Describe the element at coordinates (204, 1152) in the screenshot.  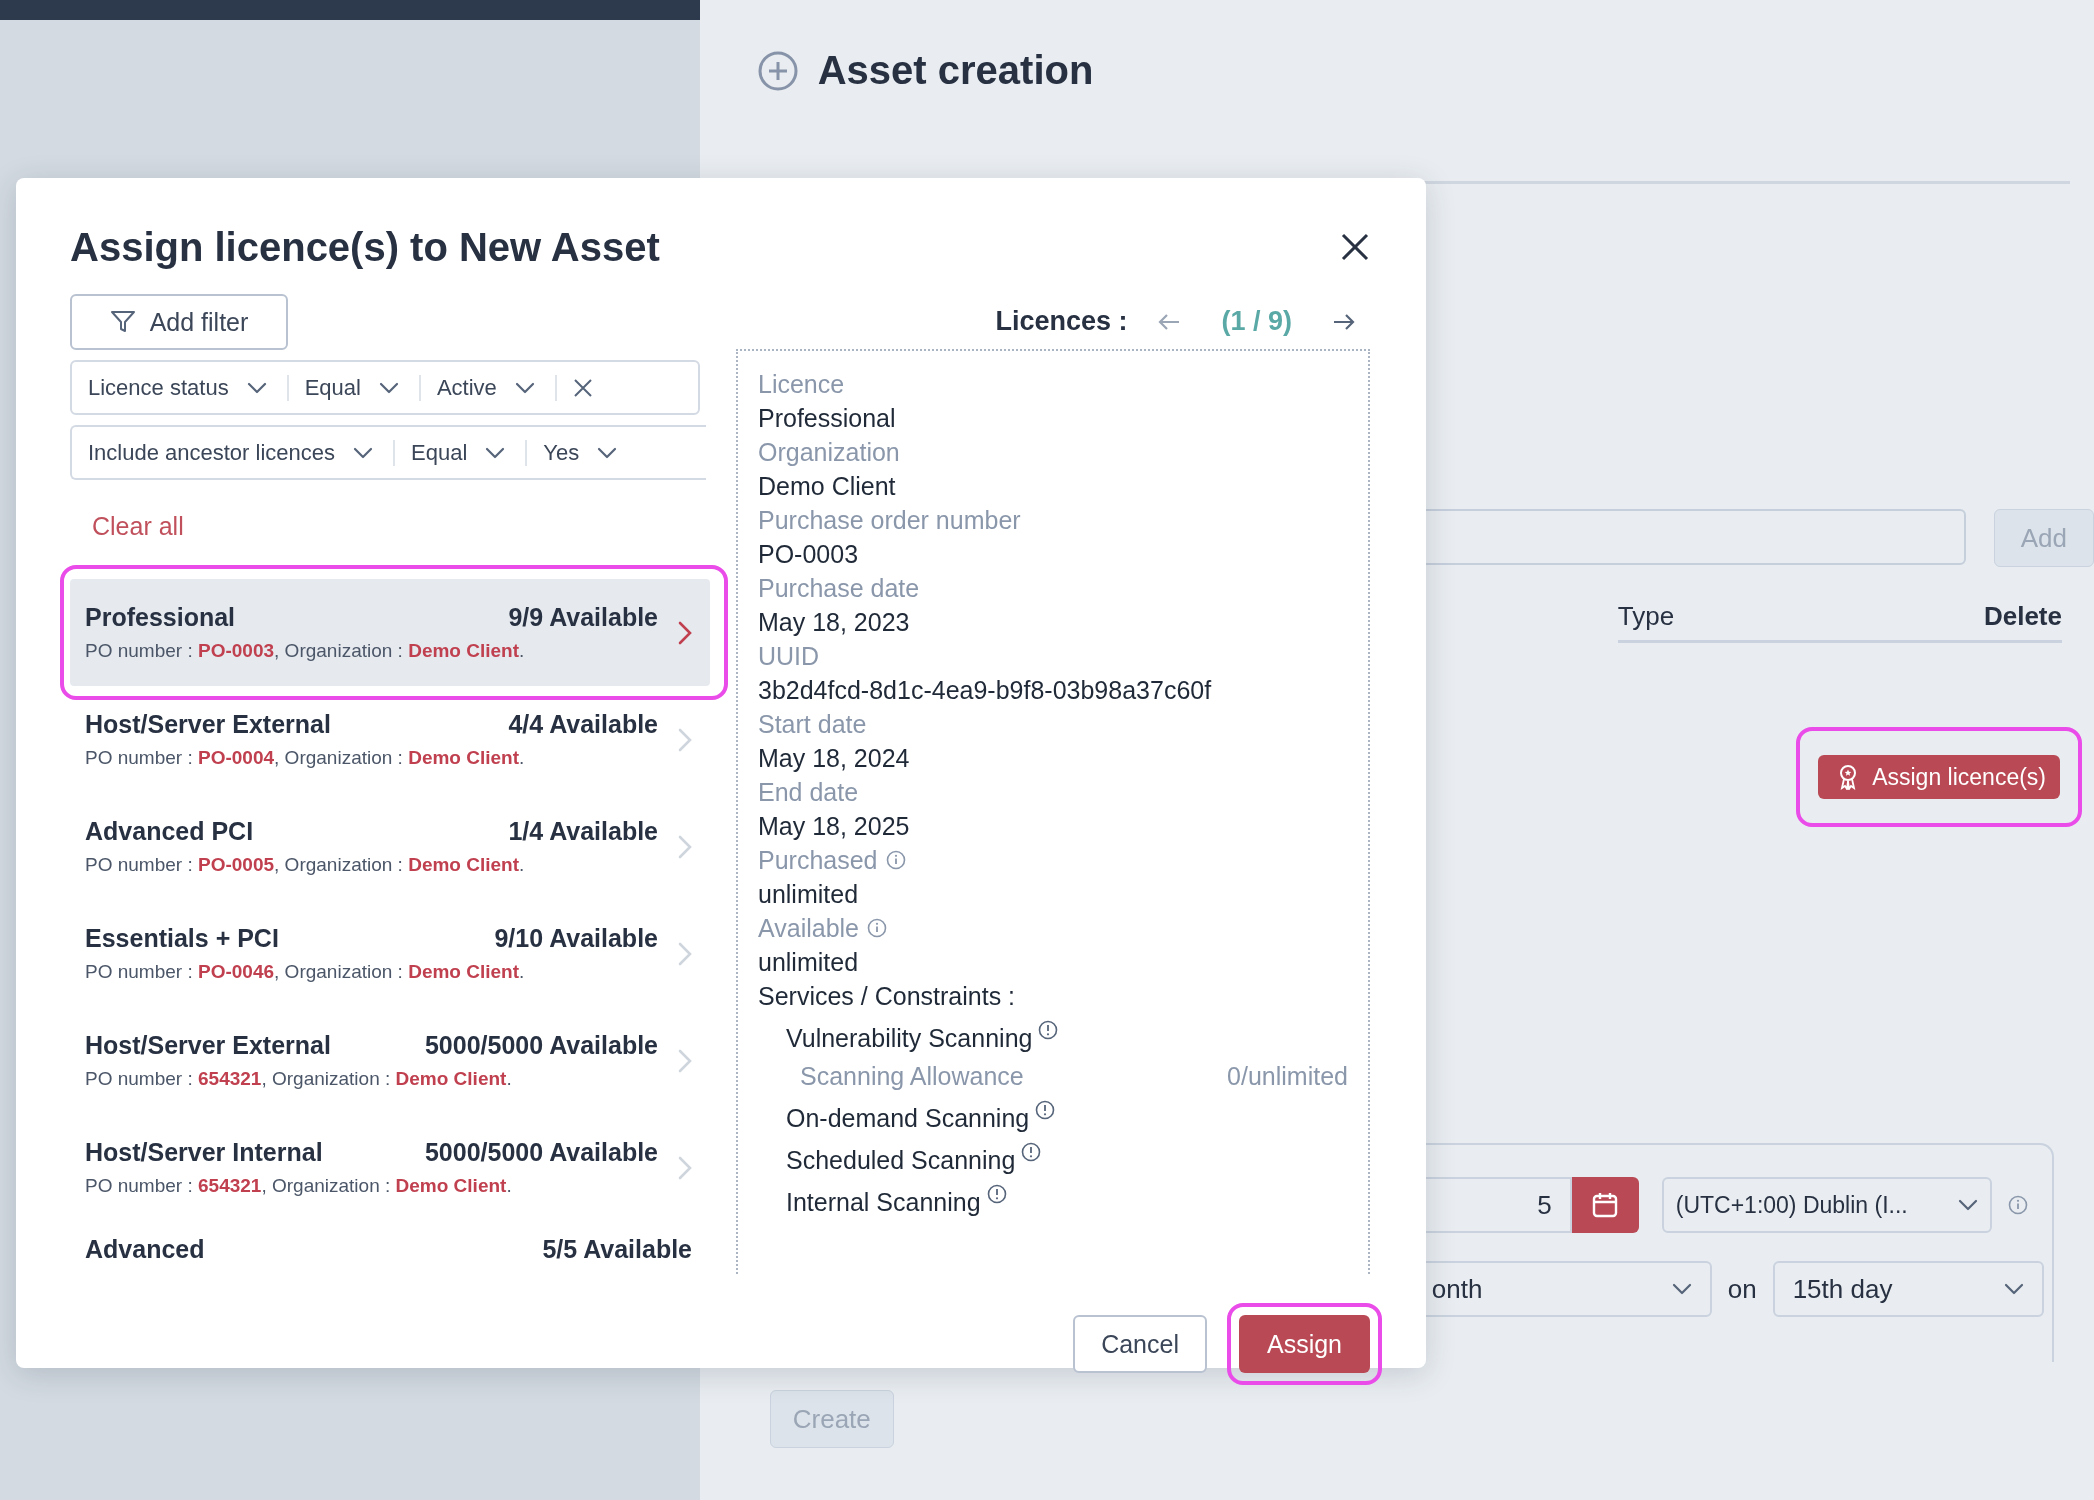
I see `licence-name: Host/Server Internal` at that location.